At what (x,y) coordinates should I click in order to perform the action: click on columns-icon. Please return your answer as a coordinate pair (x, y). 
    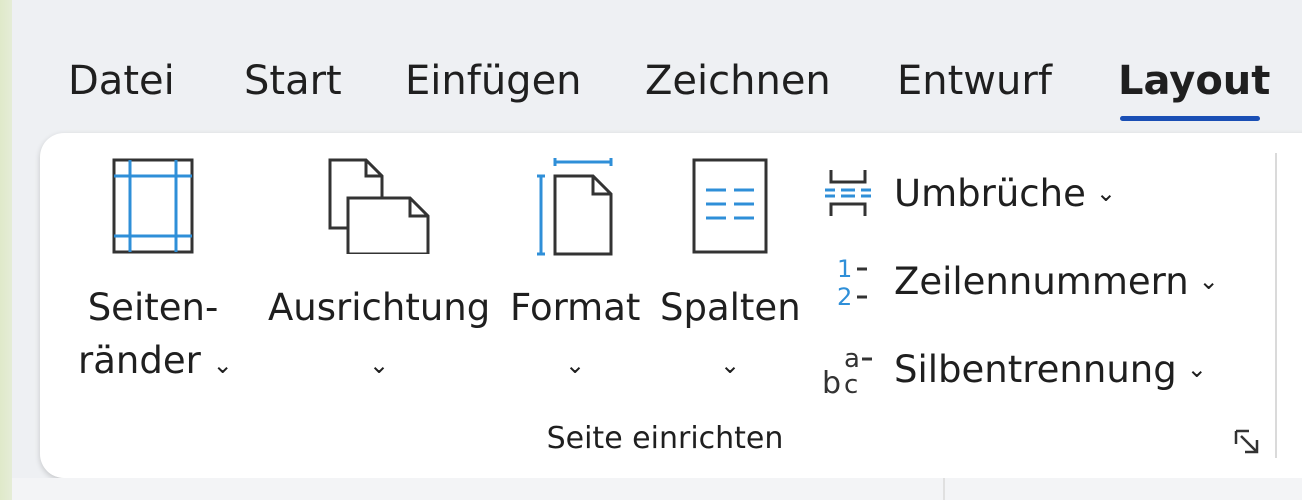
    Looking at the image, I should click on (730, 206).